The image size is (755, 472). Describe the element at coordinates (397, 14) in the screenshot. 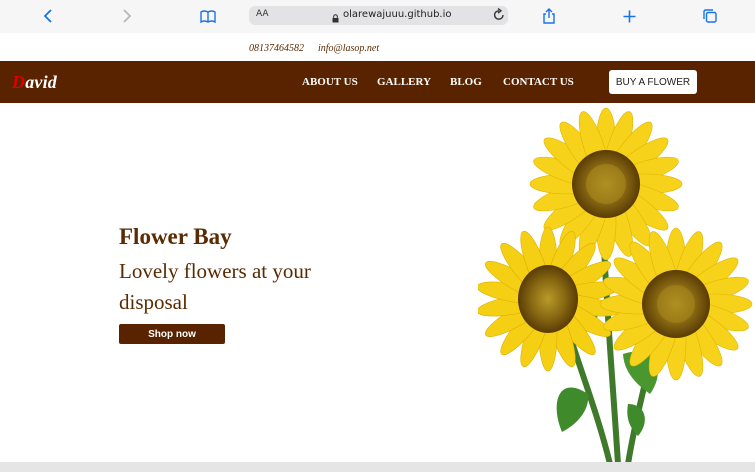

I see `url-text: olarewajuuu.github.io` at that location.